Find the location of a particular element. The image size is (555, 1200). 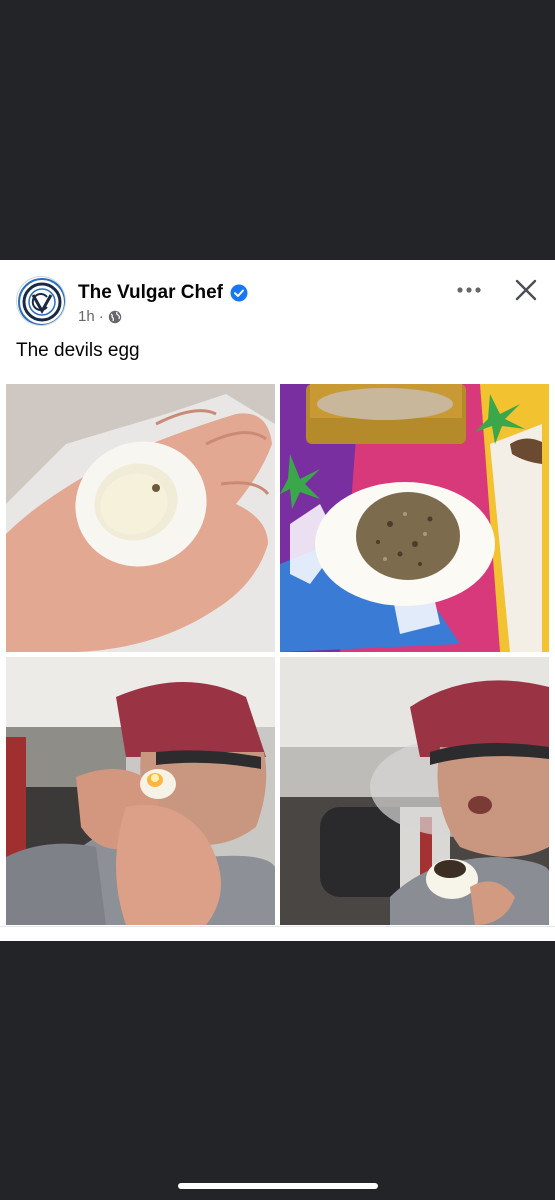

post-caption: The devils egg is located at coordinates (78, 350).